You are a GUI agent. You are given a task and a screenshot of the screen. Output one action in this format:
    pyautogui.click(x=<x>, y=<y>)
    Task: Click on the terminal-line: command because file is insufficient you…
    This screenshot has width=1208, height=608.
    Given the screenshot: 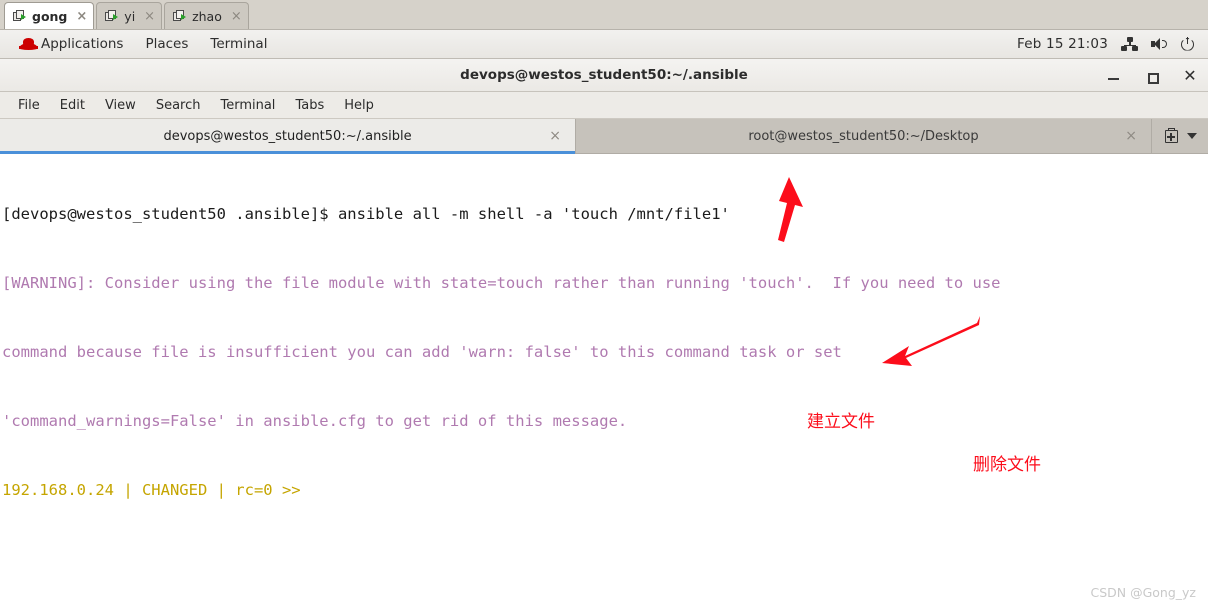 What is the action you would take?
    pyautogui.click(x=422, y=352)
    